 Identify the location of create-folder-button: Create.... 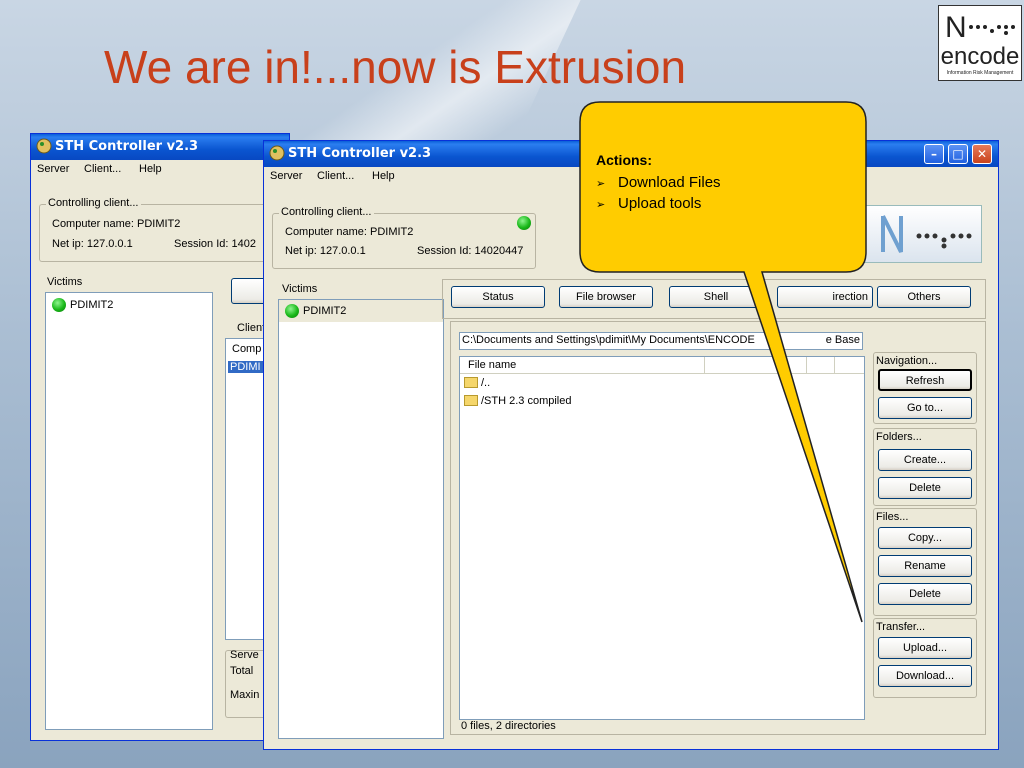
(925, 460).